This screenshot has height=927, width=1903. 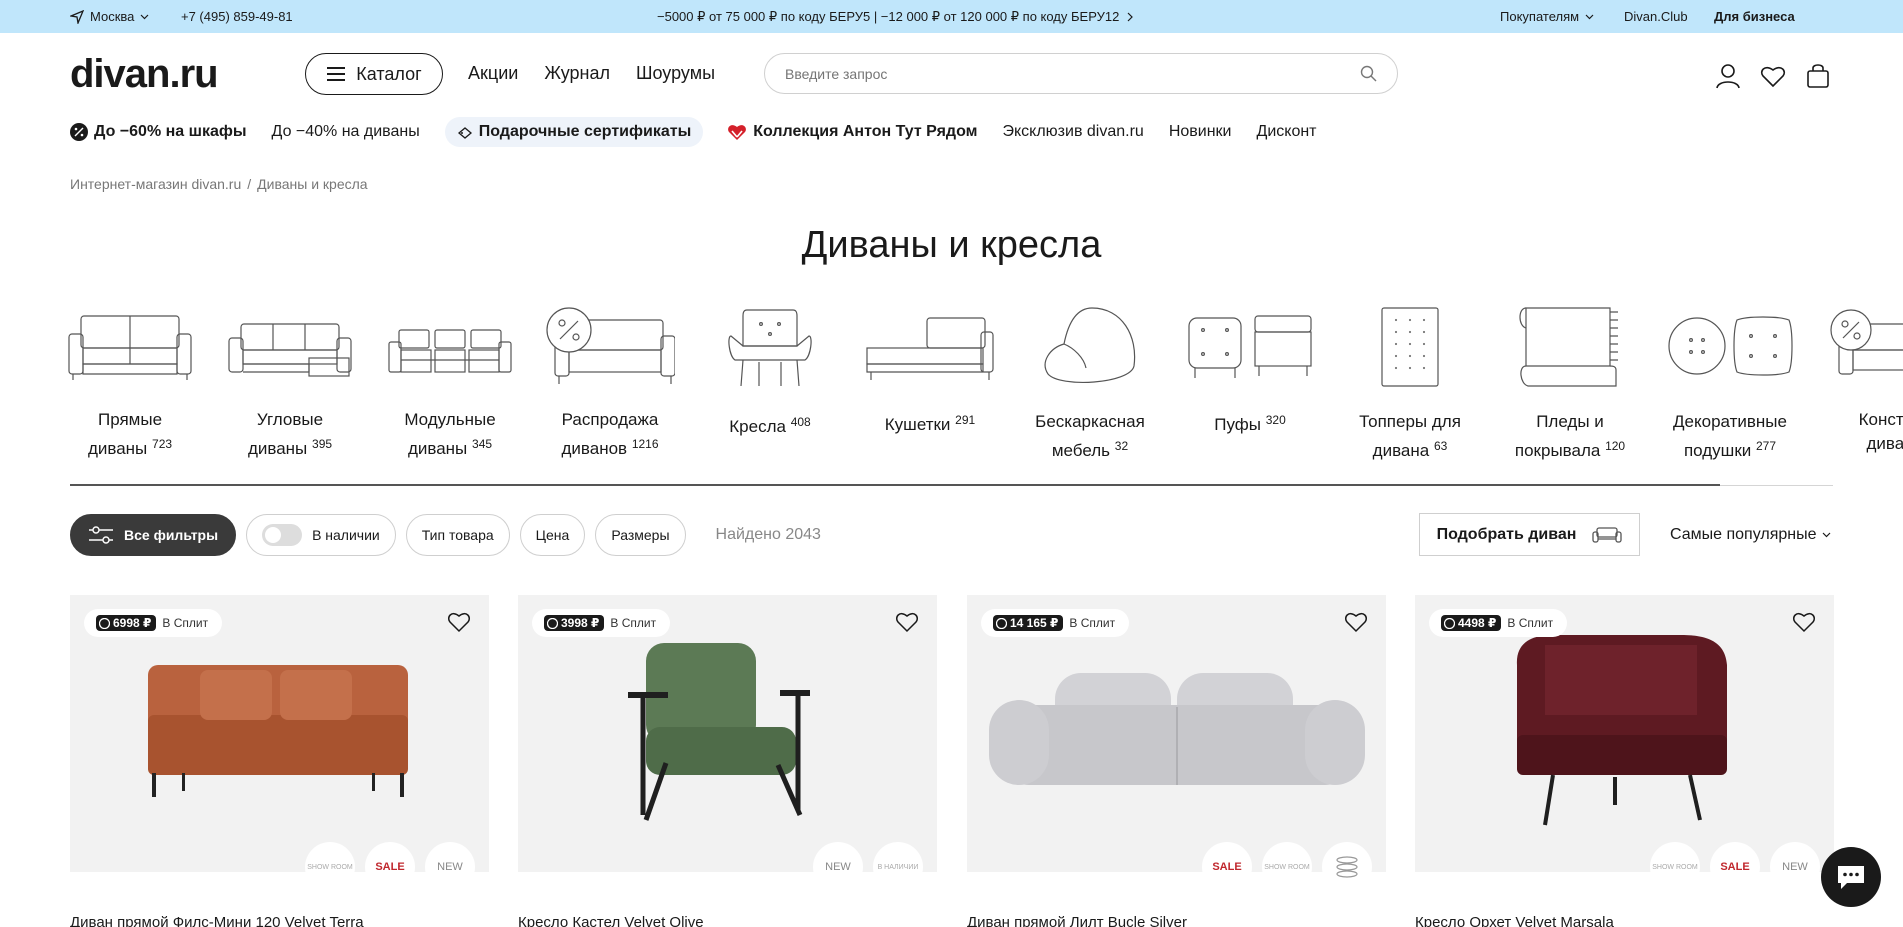 What do you see at coordinates (1176, 743) in the screenshot?
I see `product-card: 14 165 ₽ В Сплит SALE SHOW ROOM` at bounding box center [1176, 743].